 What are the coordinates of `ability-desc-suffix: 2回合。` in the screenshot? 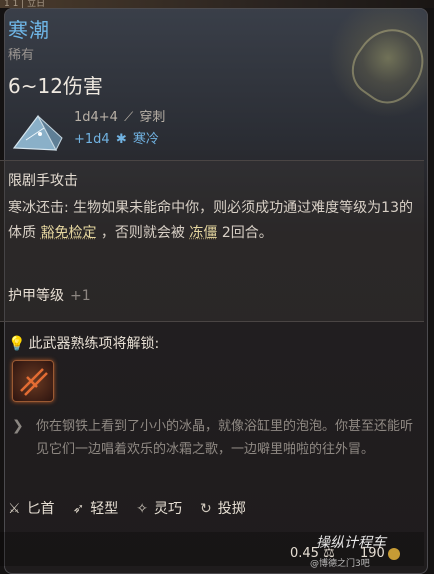 It's located at (247, 233).